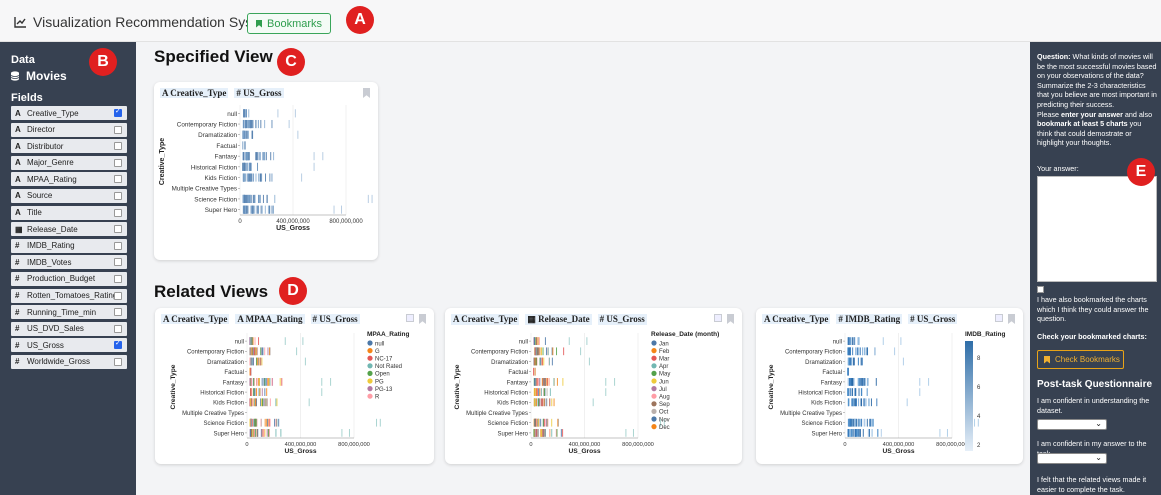 The width and height of the screenshot is (1161, 495). I want to click on legend-label: 2, so click(979, 446).